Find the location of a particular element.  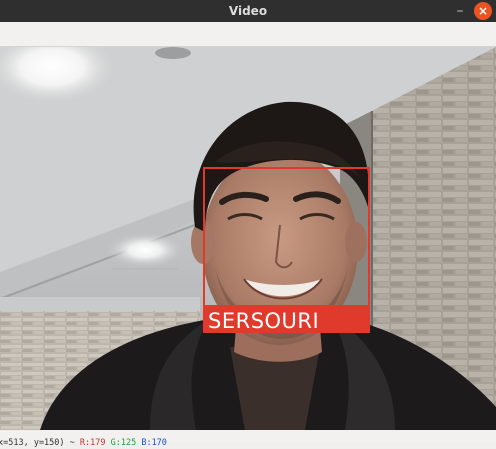

window-title: Video is located at coordinates (248, 11).